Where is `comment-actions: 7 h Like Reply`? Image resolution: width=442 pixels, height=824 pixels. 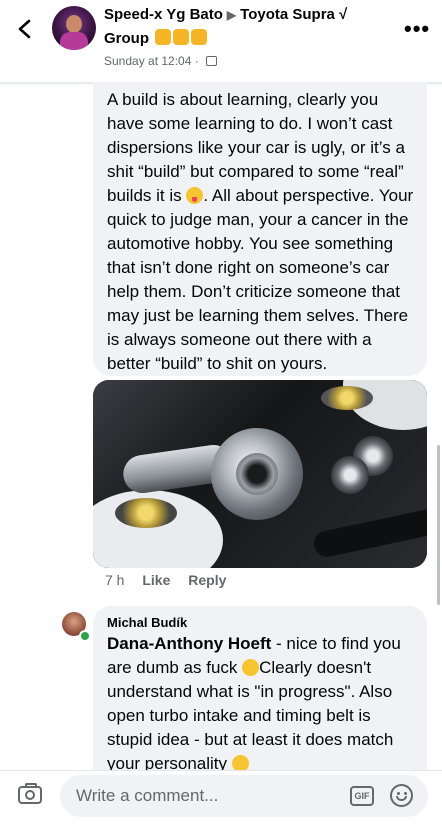
comment-actions: 7 h Like Reply is located at coordinates (172, 580).